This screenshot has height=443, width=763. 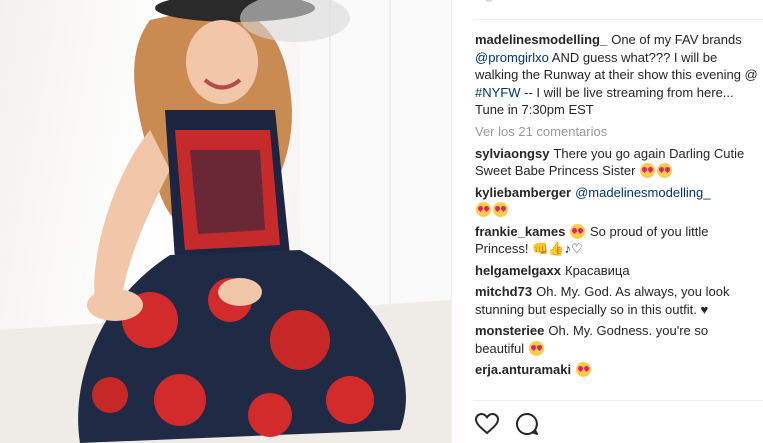 I want to click on comment-username: frankie_kames, so click(x=520, y=231).